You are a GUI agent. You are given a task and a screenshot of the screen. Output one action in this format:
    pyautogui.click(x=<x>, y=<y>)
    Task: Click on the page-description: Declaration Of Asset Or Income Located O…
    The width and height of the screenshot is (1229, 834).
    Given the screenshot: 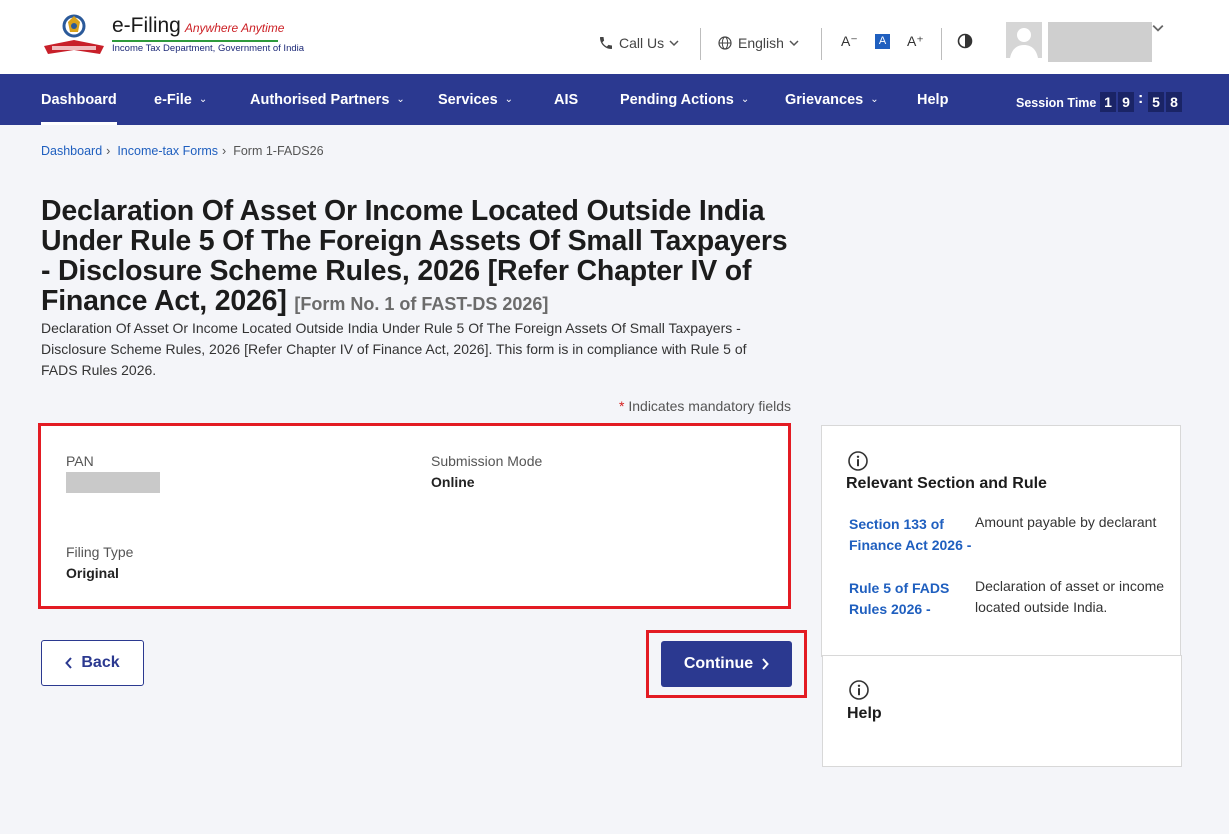 What is the action you would take?
    pyautogui.click(x=394, y=349)
    